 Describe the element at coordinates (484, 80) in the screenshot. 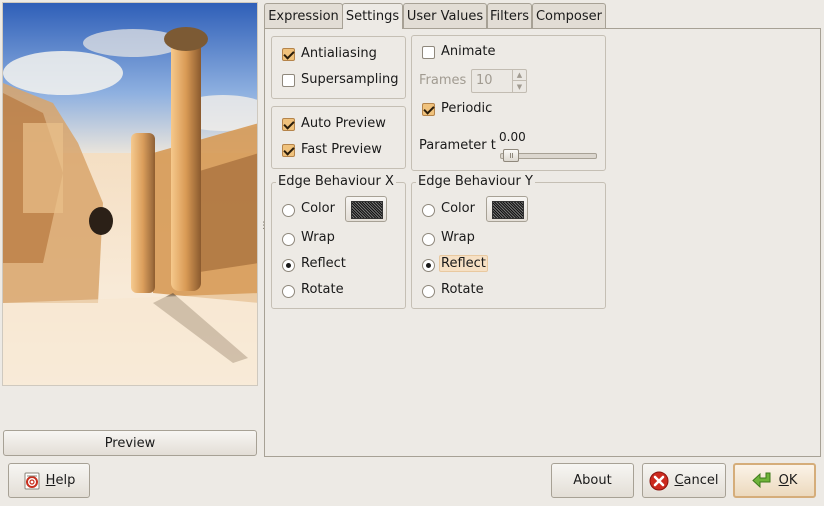

I see `frames-value: 10` at that location.